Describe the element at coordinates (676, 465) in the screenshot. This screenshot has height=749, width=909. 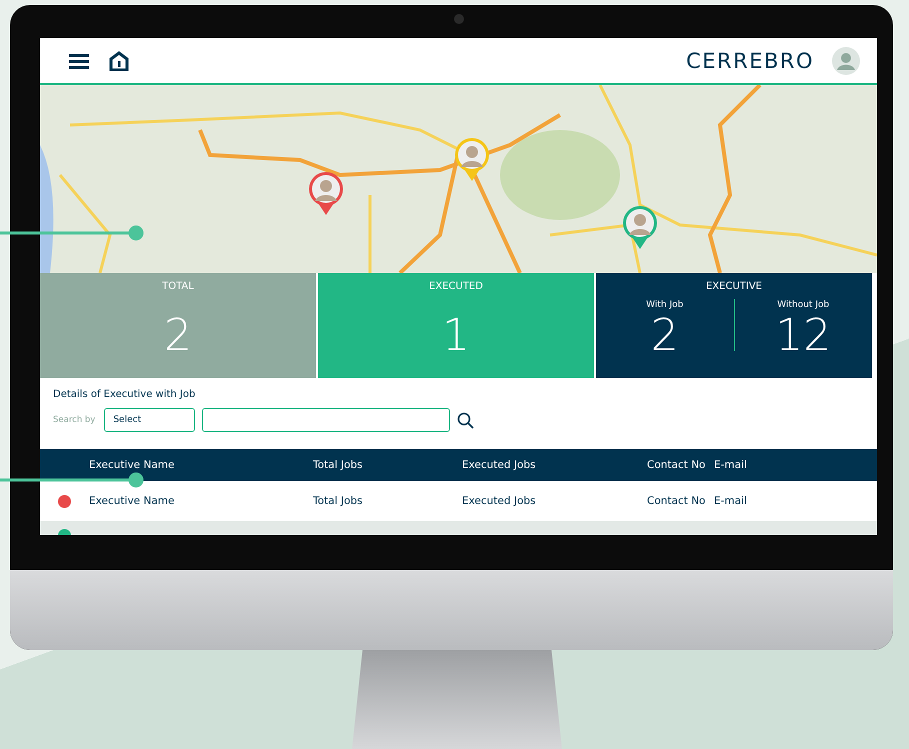
I see `column-header: Contact No` at that location.